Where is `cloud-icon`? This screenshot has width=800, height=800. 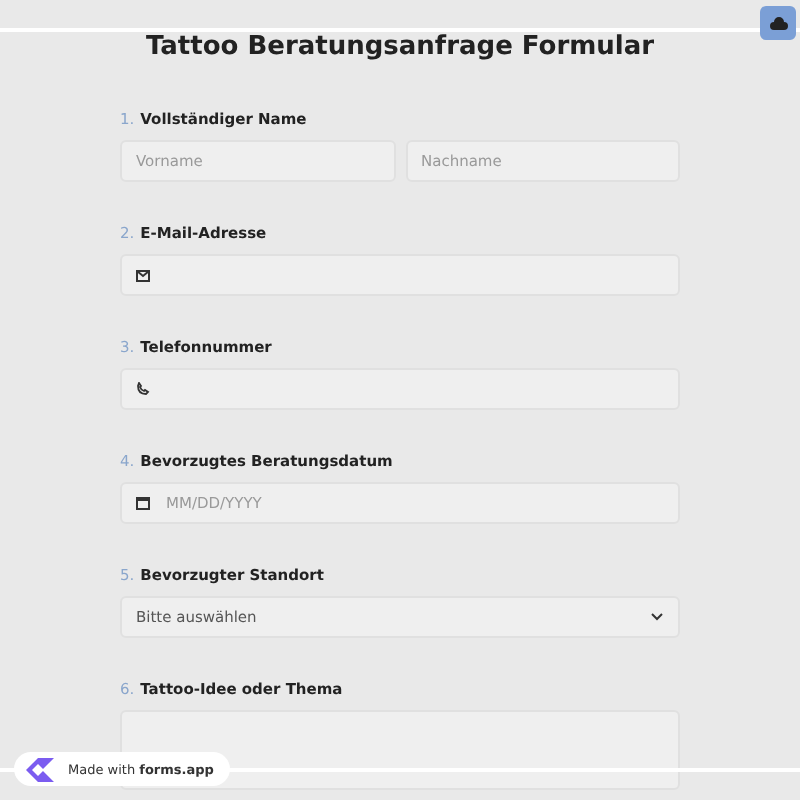
cloud-icon is located at coordinates (778, 23).